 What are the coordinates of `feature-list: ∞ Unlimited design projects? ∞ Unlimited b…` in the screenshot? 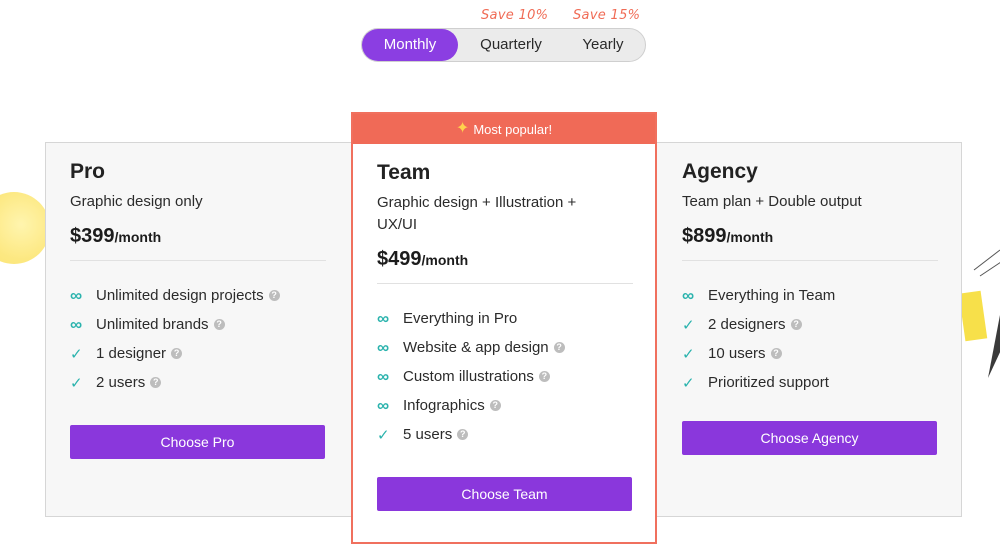 It's located at (198, 339).